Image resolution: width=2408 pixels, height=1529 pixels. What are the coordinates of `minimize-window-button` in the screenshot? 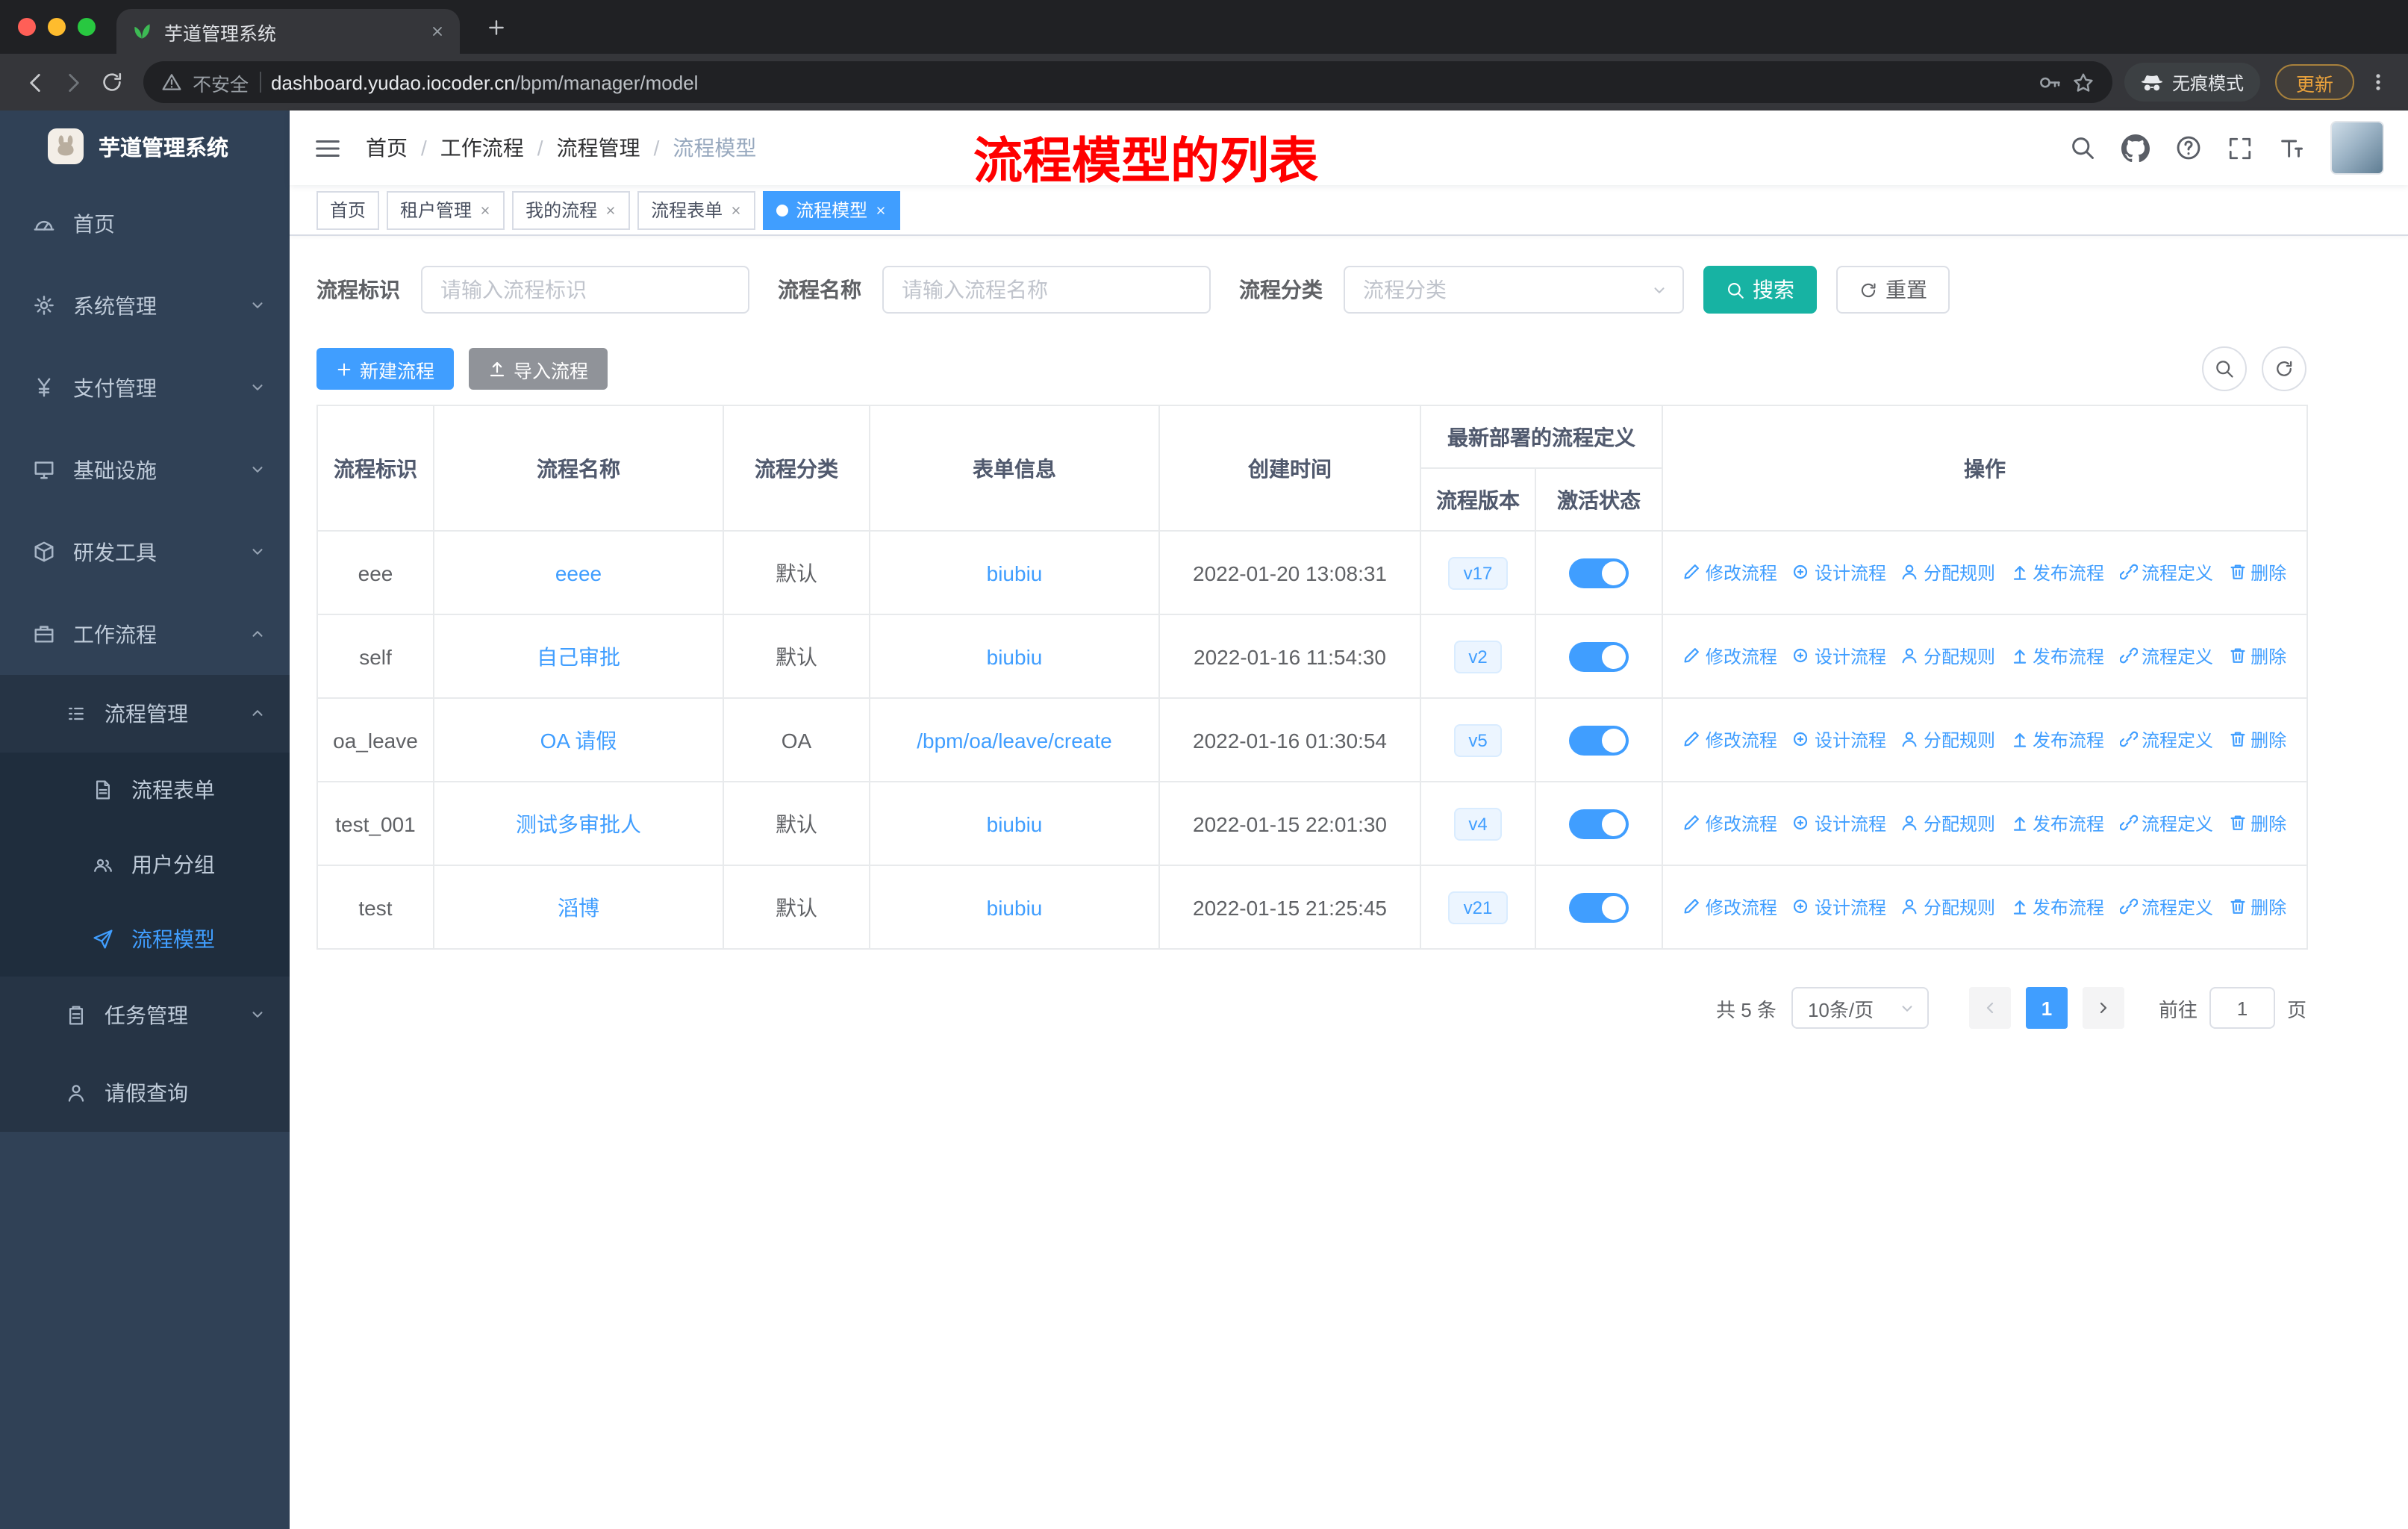 It's located at (57, 27).